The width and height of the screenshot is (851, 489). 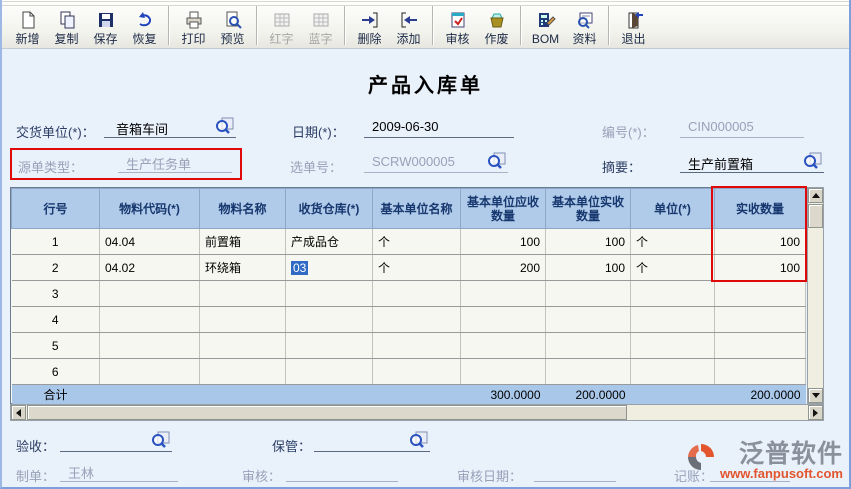 I want to click on maker-label: 制单：, so click(x=36, y=476).